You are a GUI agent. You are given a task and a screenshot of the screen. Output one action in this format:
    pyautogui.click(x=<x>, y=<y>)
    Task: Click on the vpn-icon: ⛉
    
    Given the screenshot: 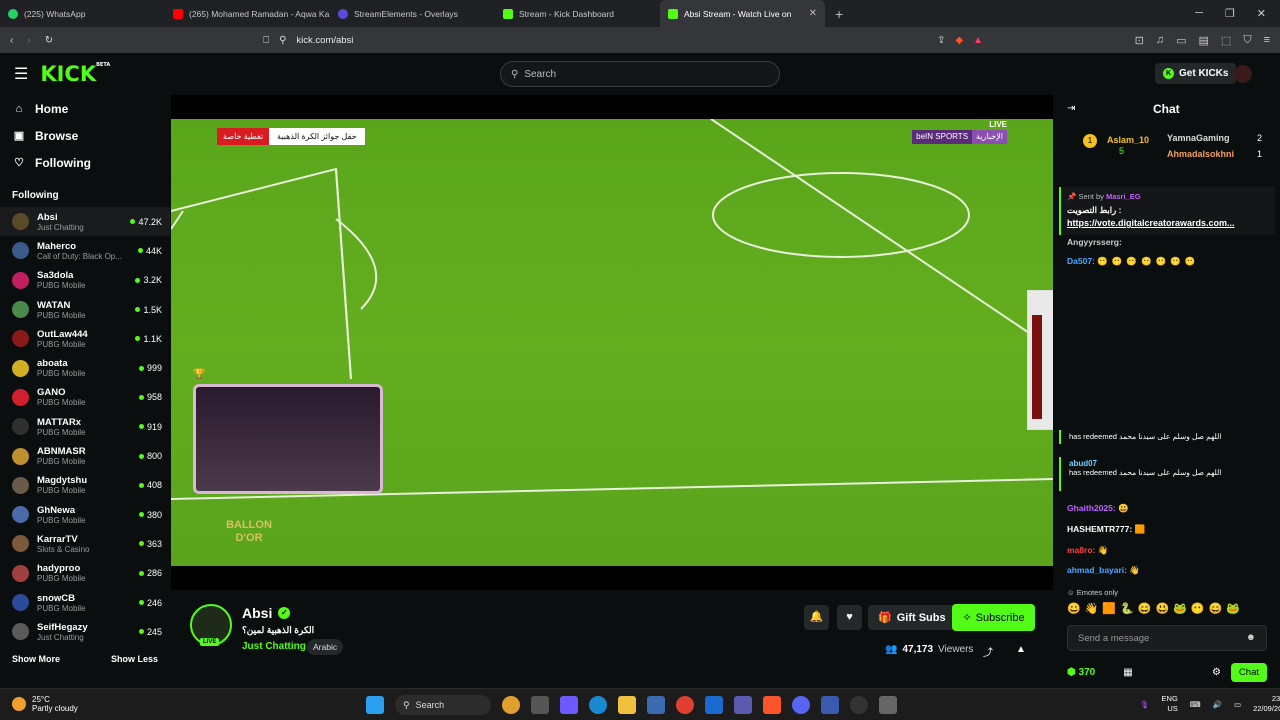 What is the action you would take?
    pyautogui.click(x=1247, y=40)
    